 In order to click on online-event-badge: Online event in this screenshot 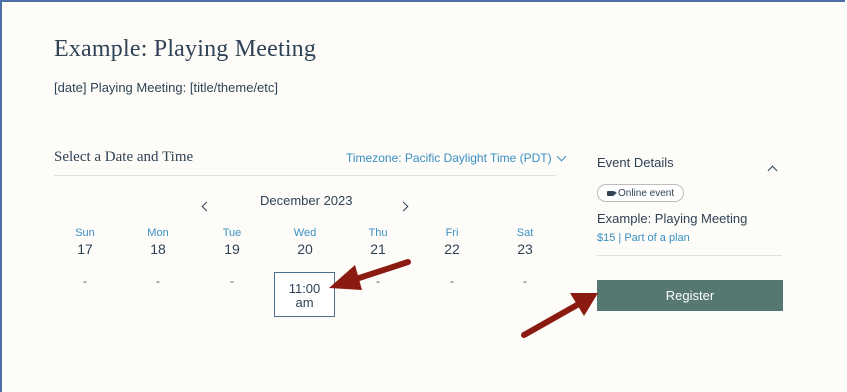, I will do `click(641, 193)`.